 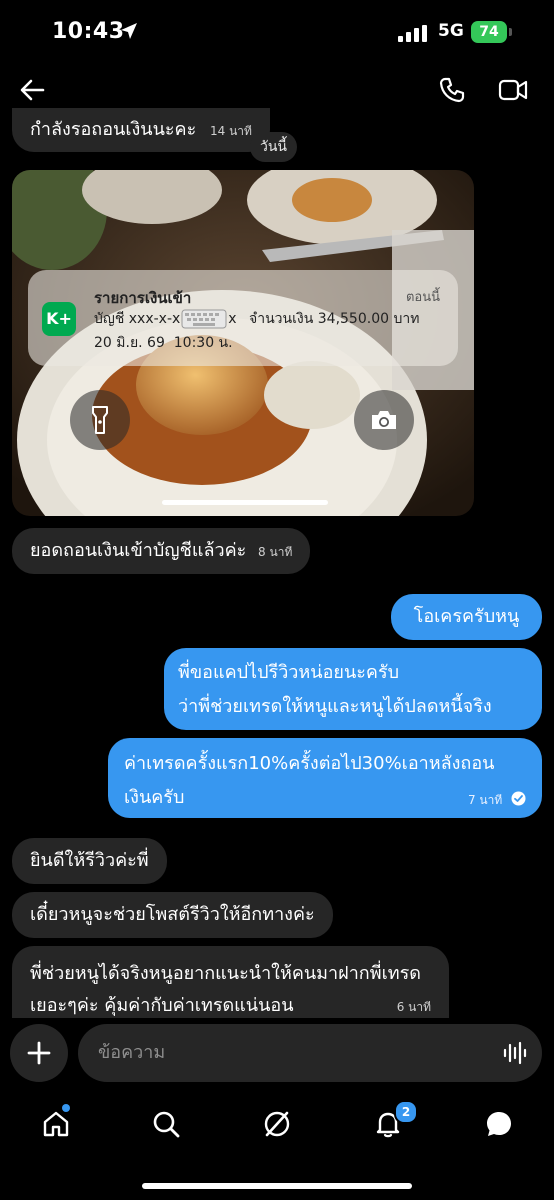 I want to click on chat-bubble-icon, so click(x=499, y=1124).